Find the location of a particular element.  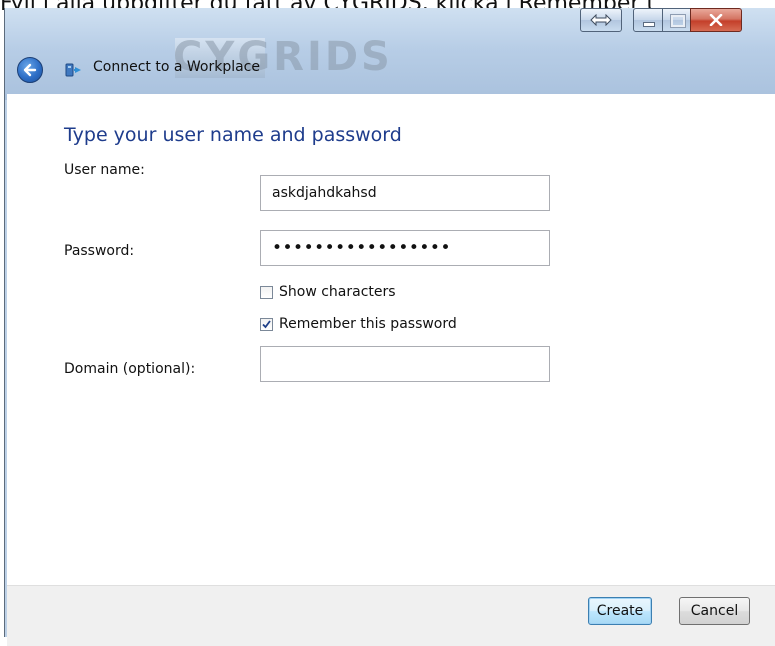

remember-password-label: Remember this password is located at coordinates (368, 324).